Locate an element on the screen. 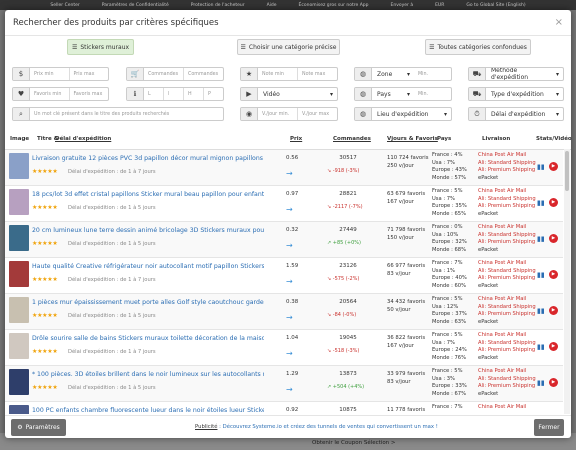  country-select: Pays ▾ is located at coordinates (393, 94).